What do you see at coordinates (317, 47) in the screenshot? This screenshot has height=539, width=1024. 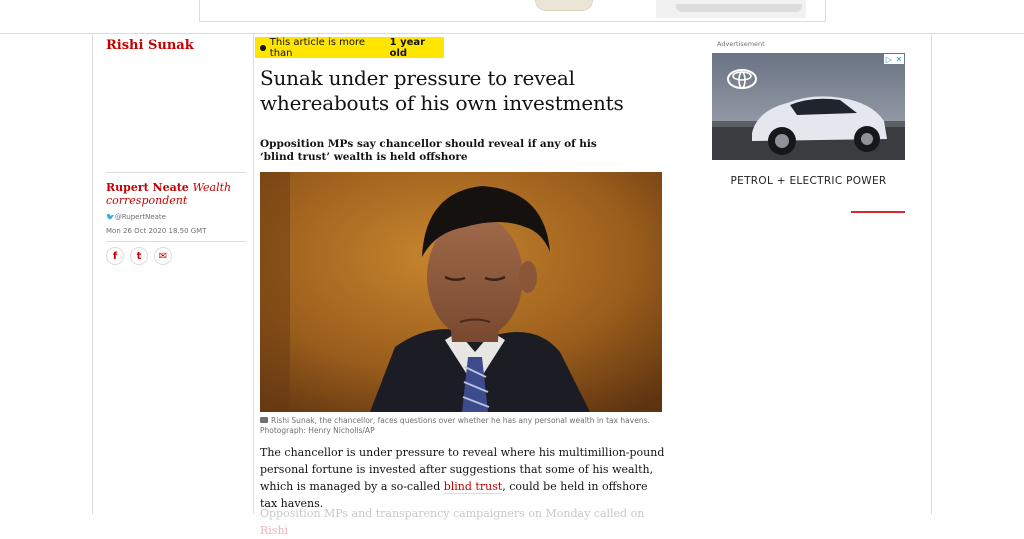 I see `age-prefix: This article is more than` at bounding box center [317, 47].